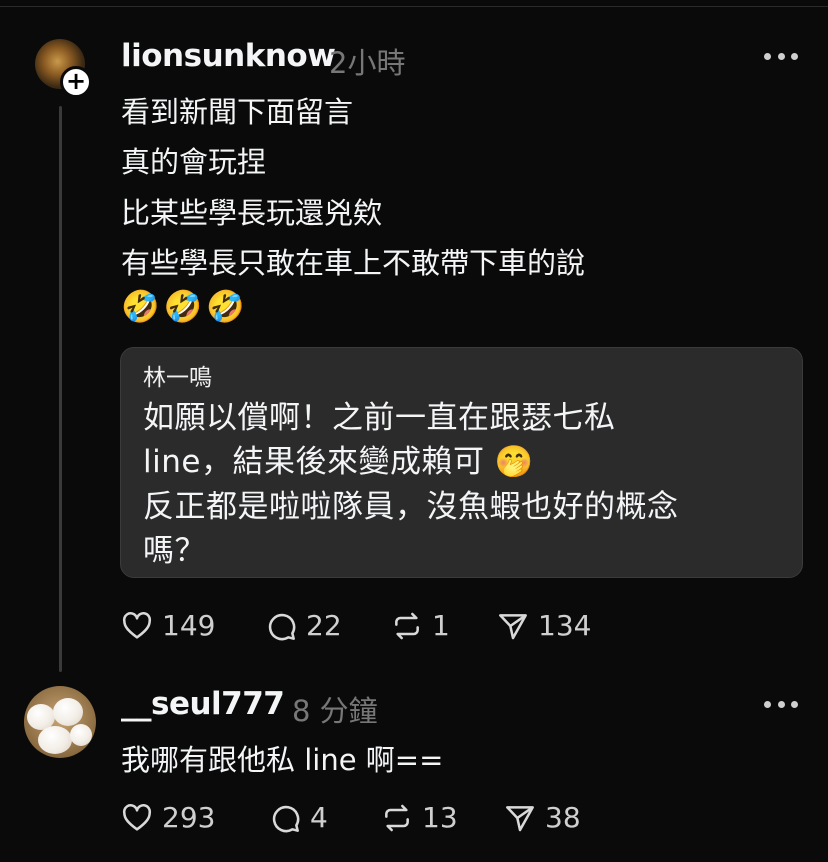  I want to click on share-button: 134, so click(543, 625).